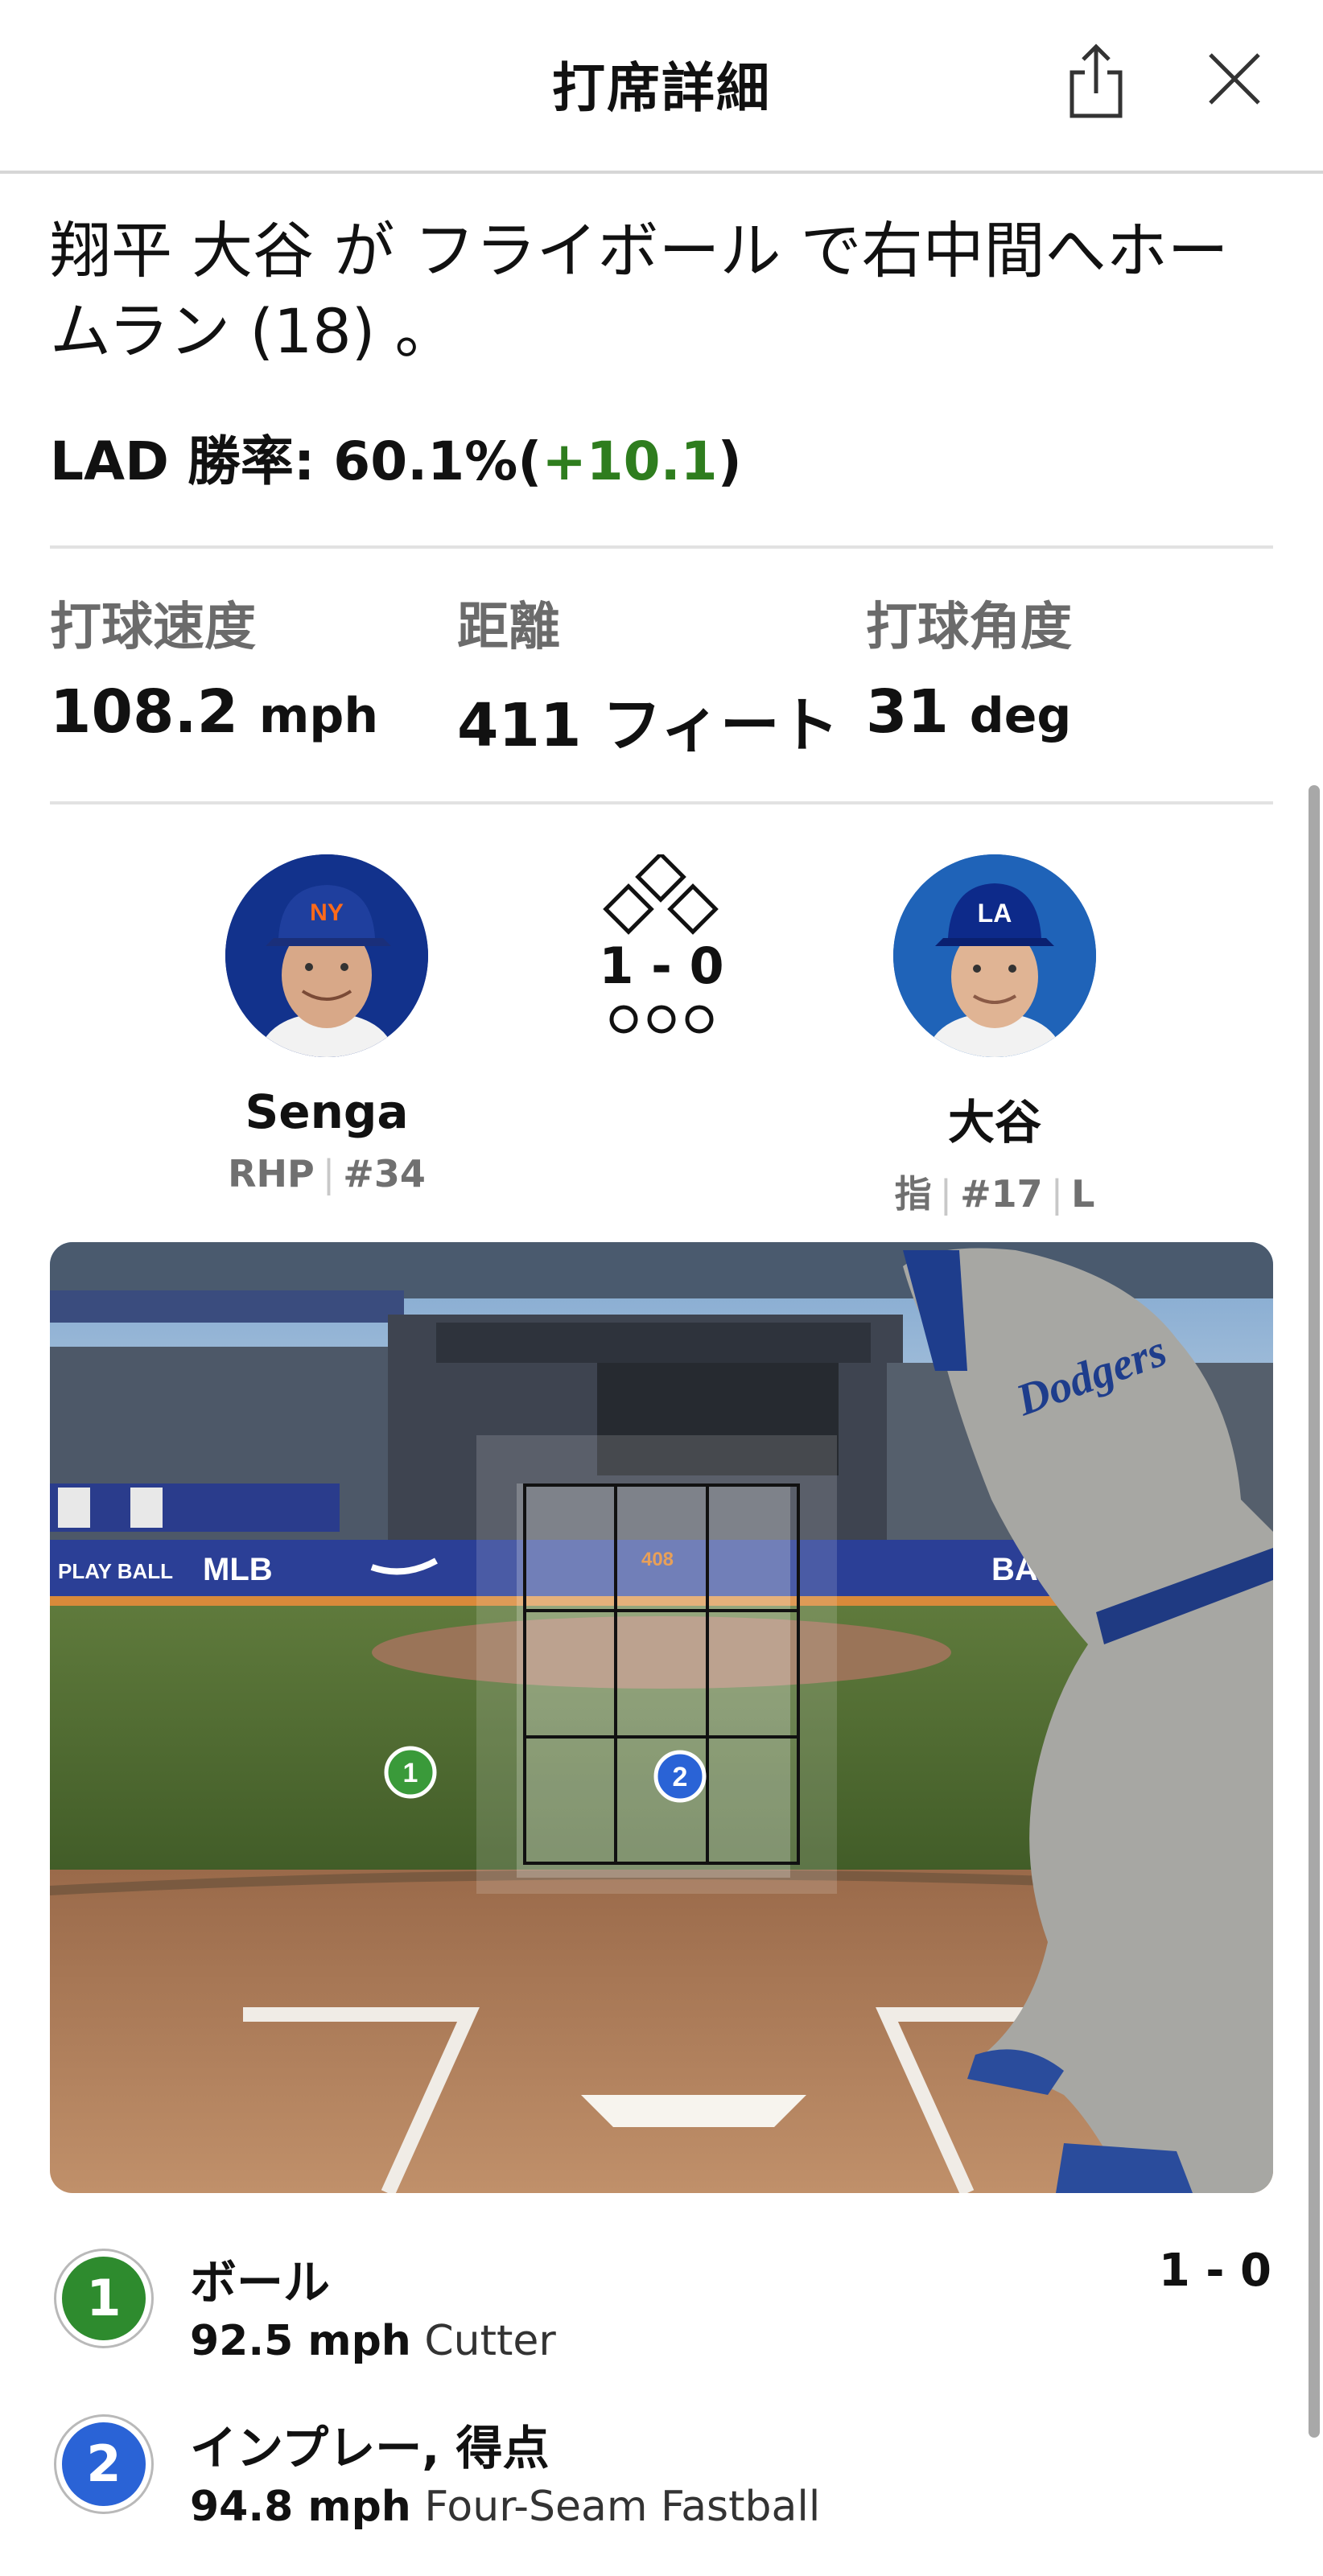 The image size is (1323, 2576). I want to click on pitch-speed: 92.5 mph, so click(300, 2341).